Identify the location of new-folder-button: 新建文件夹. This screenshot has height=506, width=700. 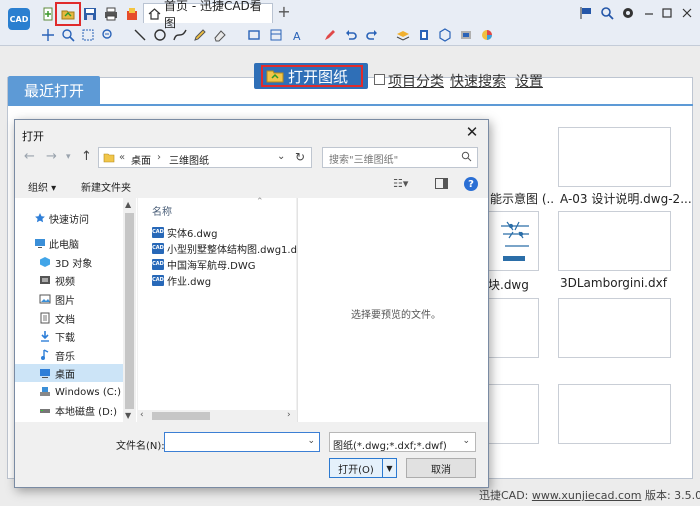
(106, 186).